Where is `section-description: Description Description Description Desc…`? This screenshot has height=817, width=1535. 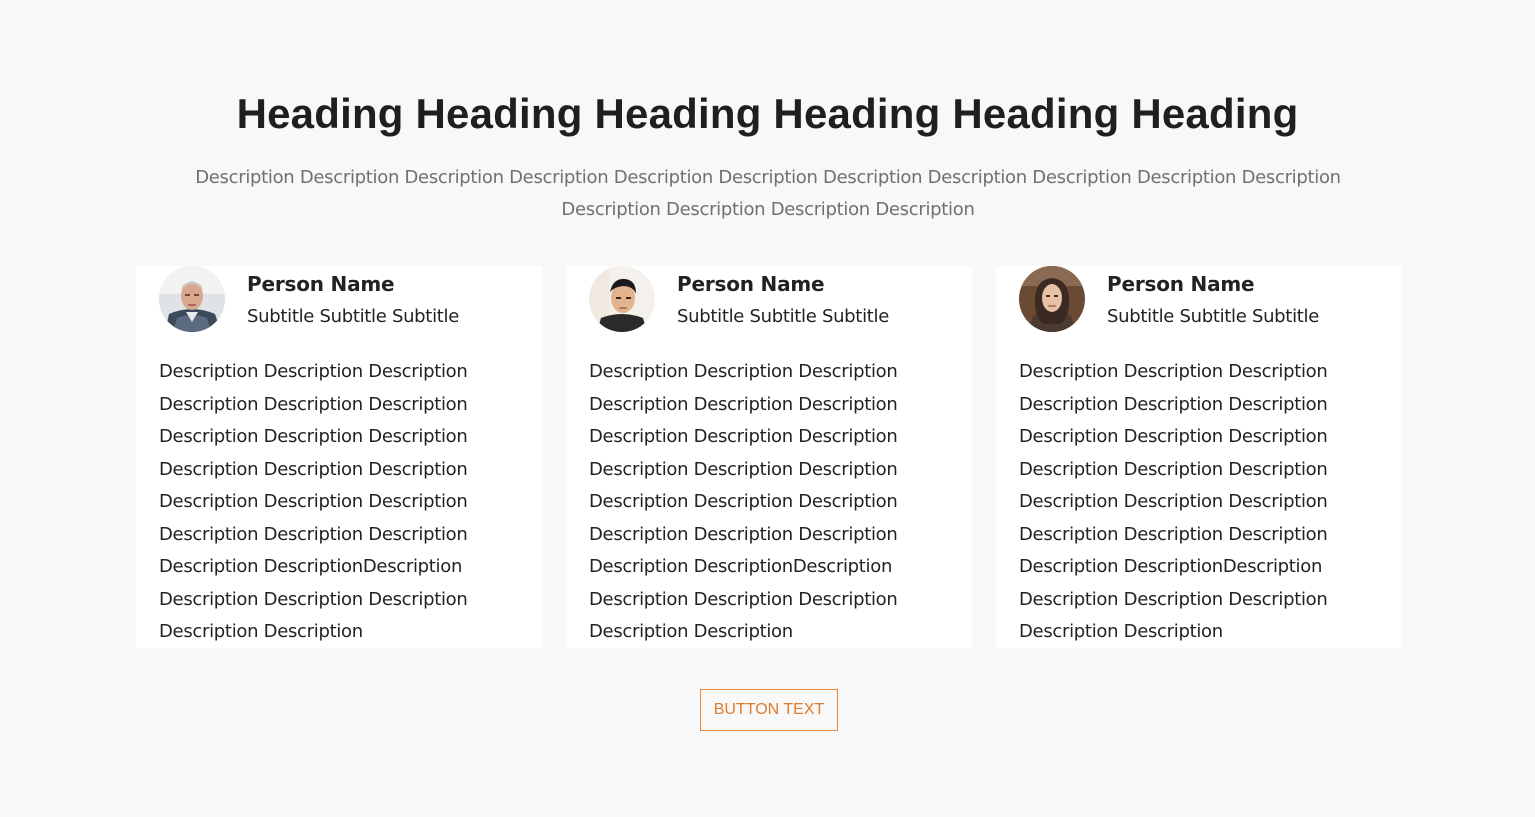
section-description: Description Description Description Desc… is located at coordinates (768, 193).